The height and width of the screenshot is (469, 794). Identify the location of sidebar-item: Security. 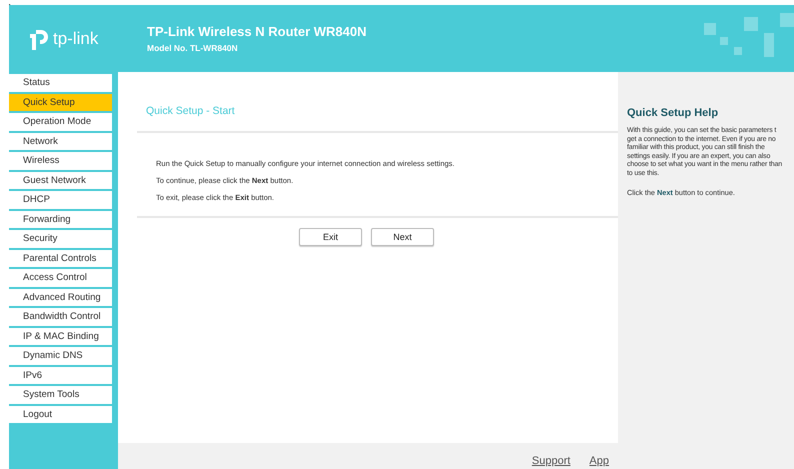
(60, 239).